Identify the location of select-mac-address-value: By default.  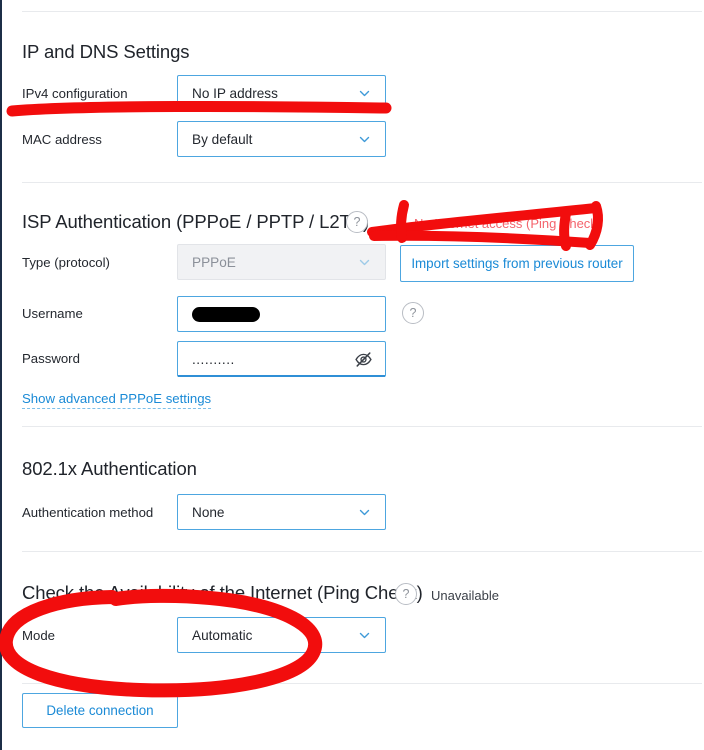
(222, 139).